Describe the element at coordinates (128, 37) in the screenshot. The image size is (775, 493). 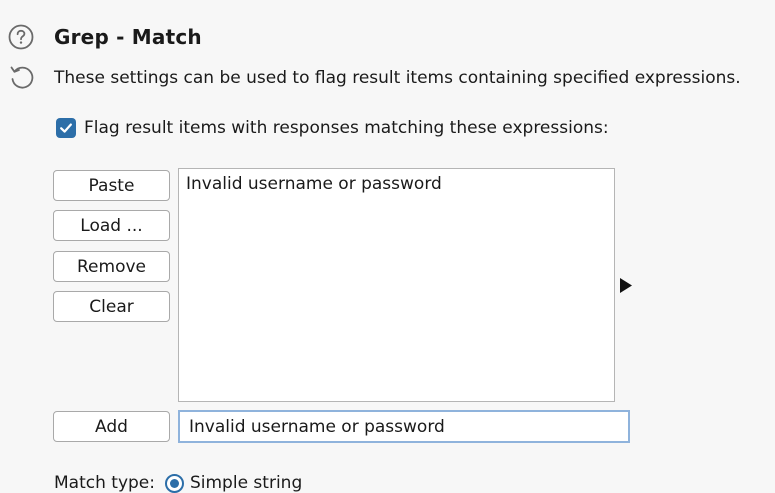
I see `section-title: Grep - Match` at that location.